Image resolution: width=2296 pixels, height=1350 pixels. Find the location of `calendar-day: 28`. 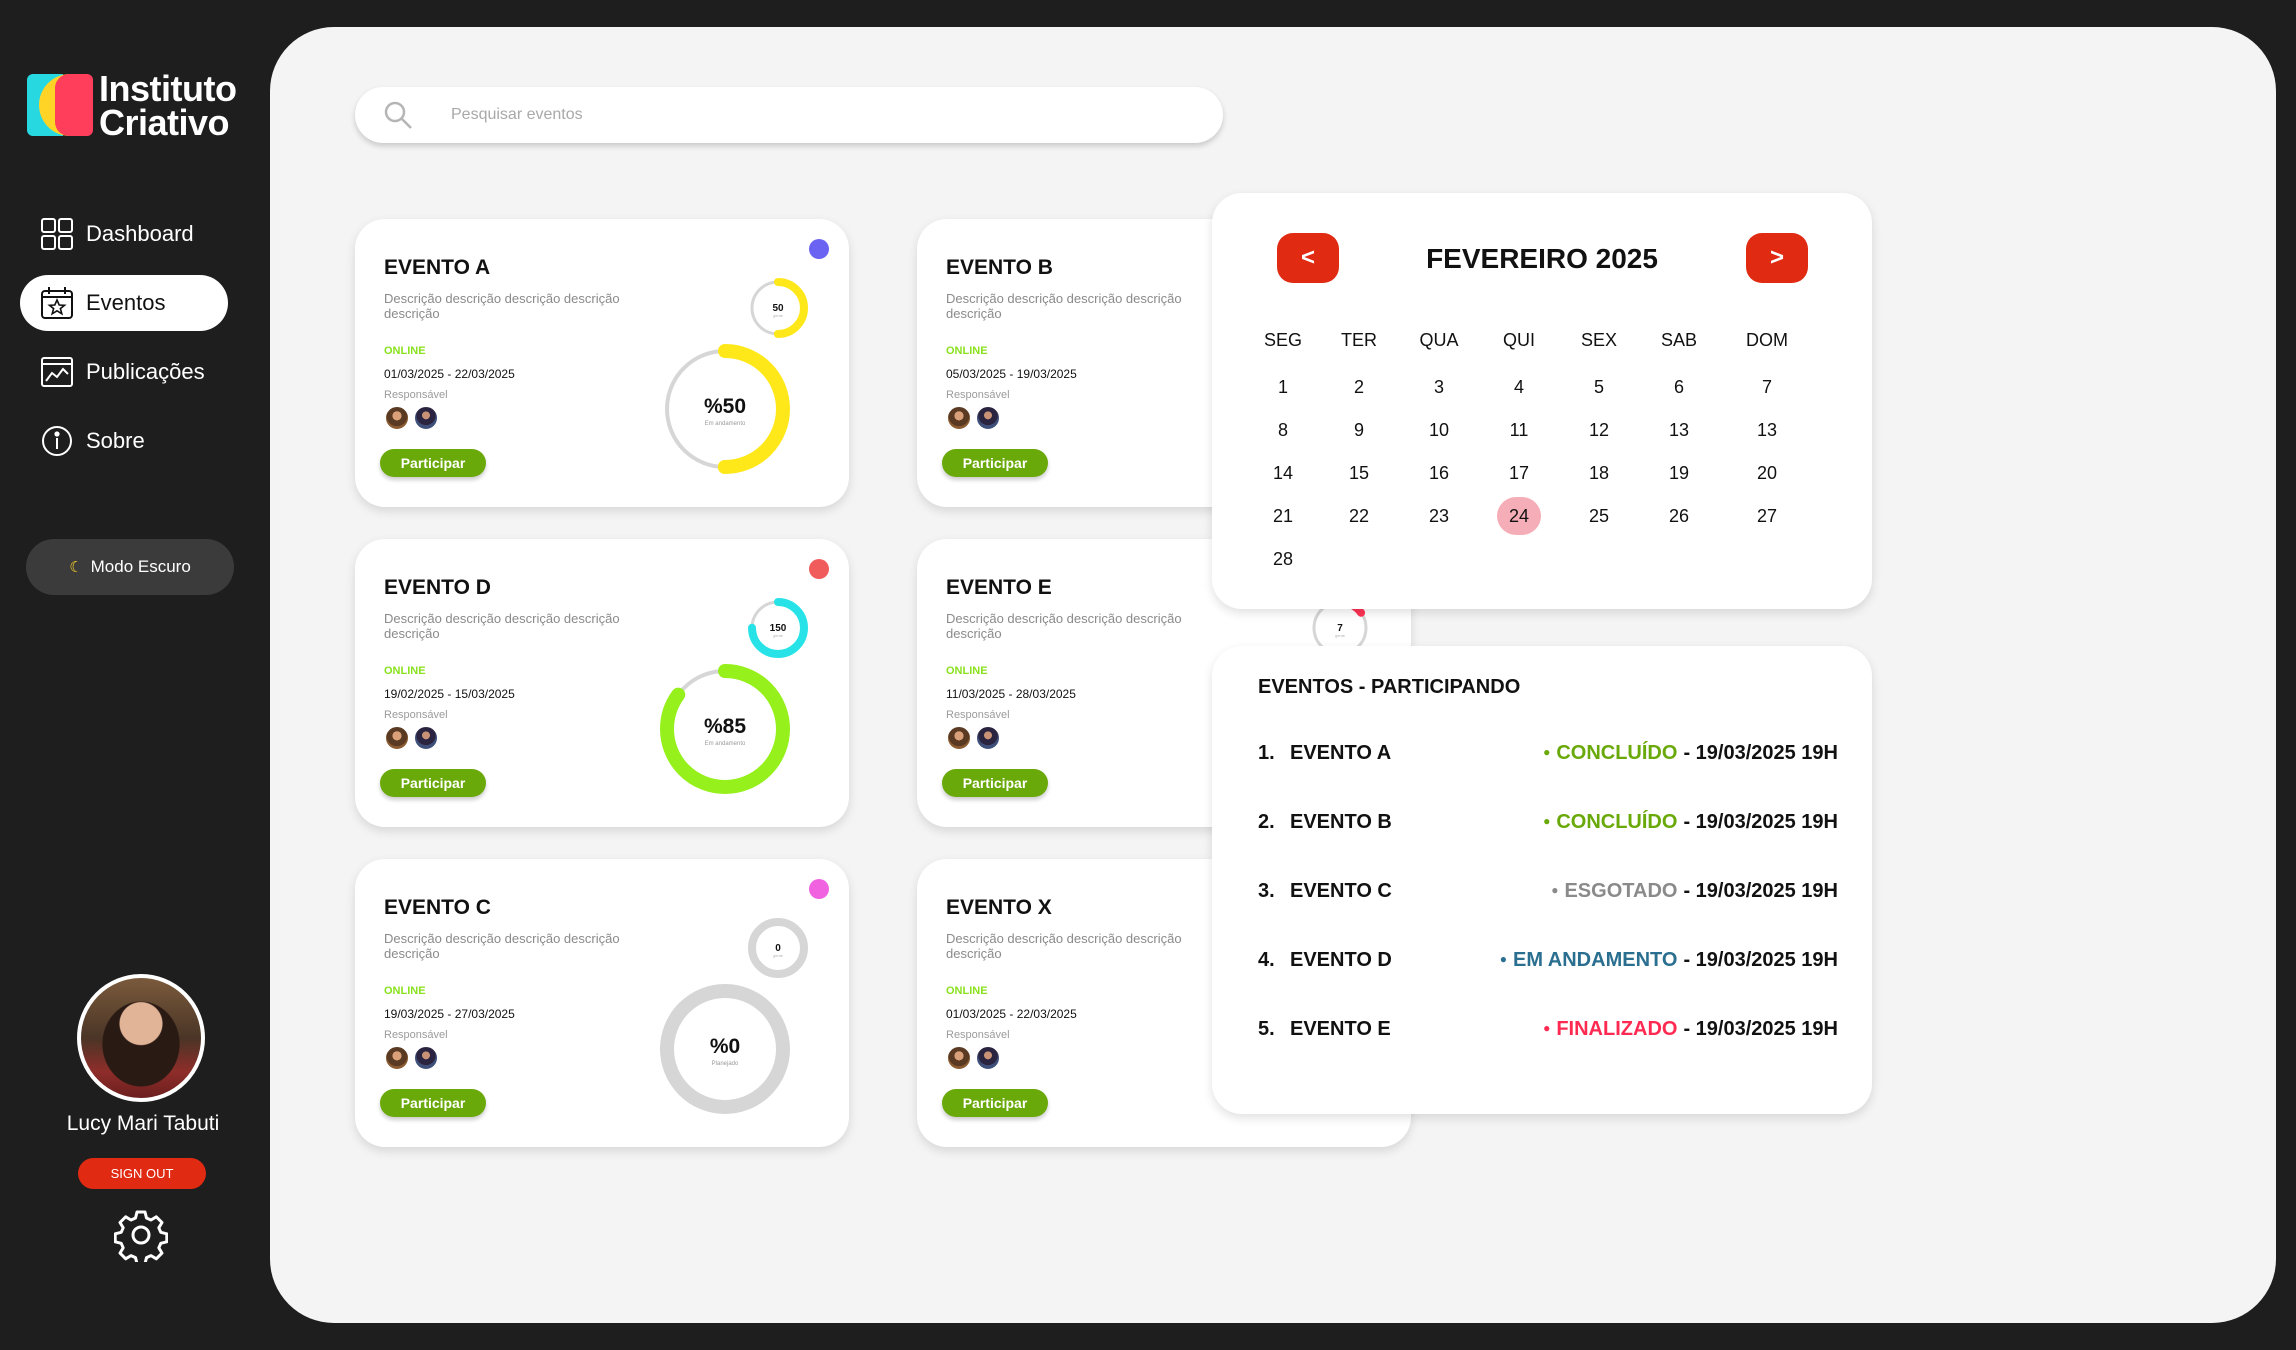

calendar-day: 28 is located at coordinates (1283, 559).